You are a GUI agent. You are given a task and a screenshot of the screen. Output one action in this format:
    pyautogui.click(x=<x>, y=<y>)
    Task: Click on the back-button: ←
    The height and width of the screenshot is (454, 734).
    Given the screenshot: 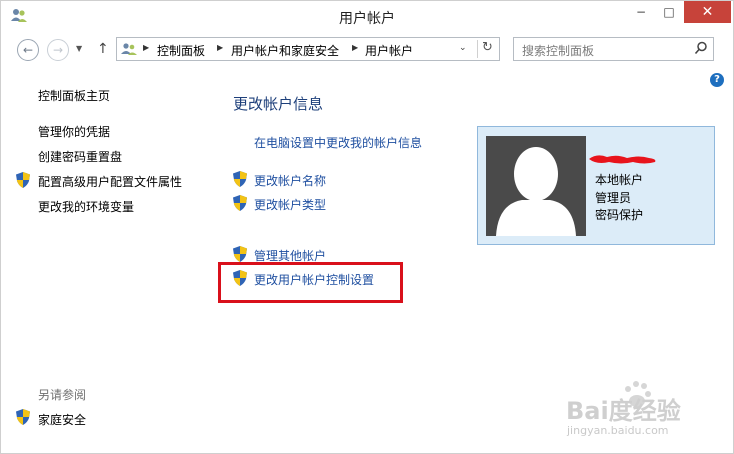 What is the action you would take?
    pyautogui.click(x=28, y=50)
    